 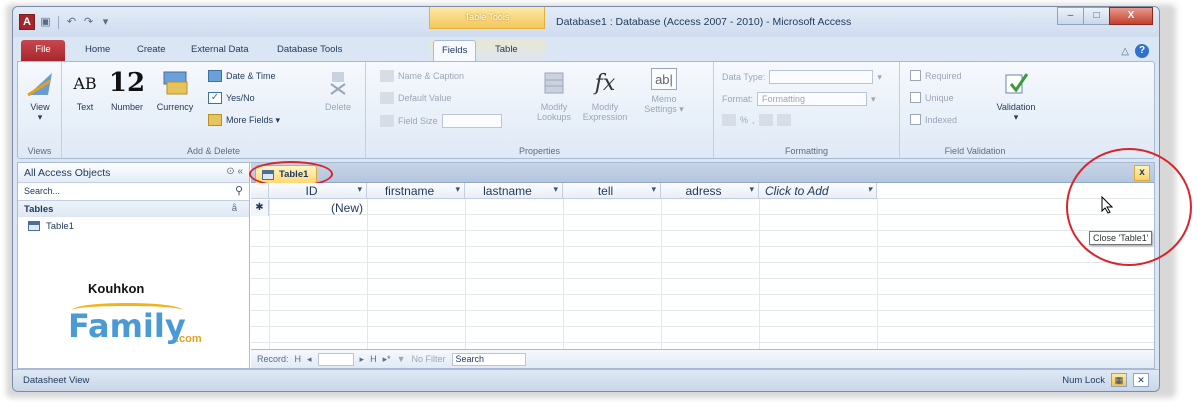 I want to click on record-search-input: Search, so click(x=488, y=359).